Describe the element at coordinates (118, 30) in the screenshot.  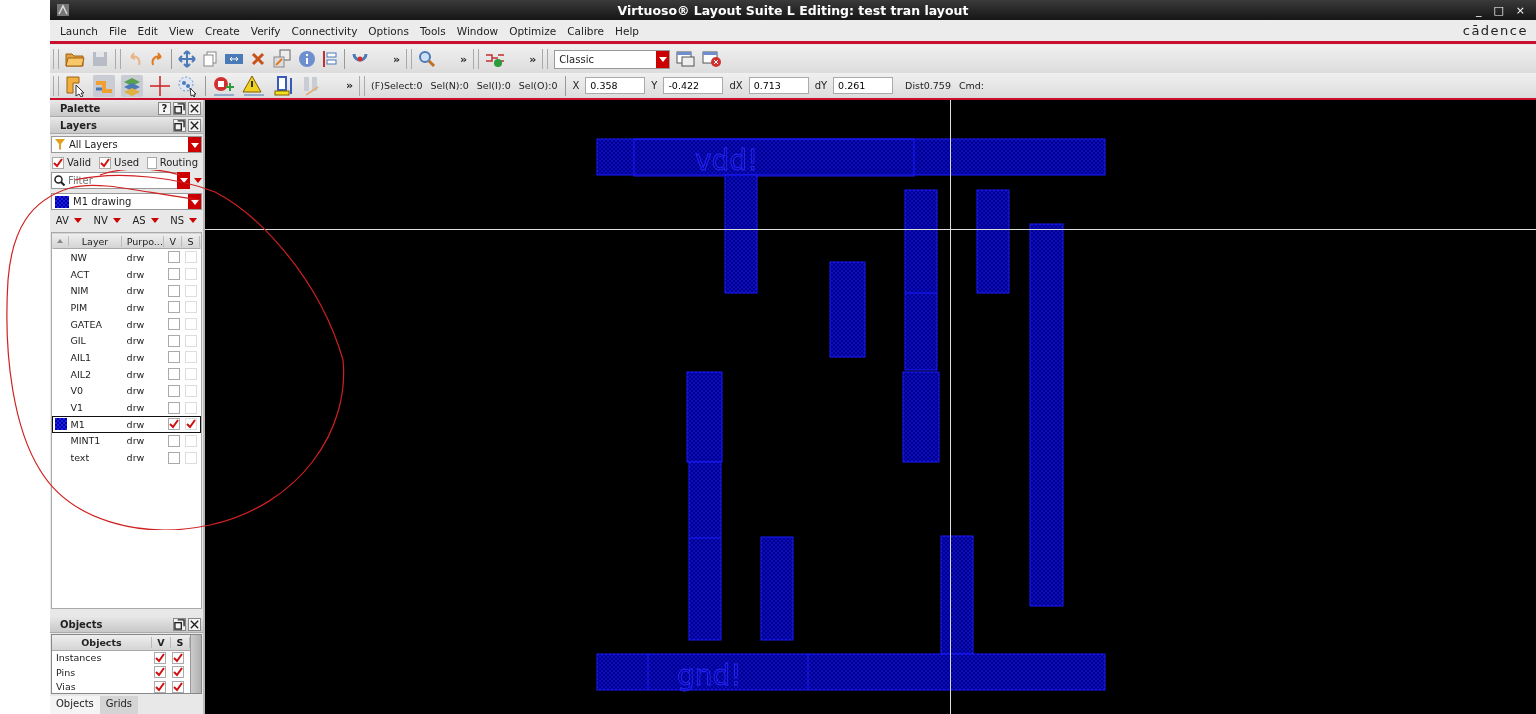
I see `menu-item: File` at that location.